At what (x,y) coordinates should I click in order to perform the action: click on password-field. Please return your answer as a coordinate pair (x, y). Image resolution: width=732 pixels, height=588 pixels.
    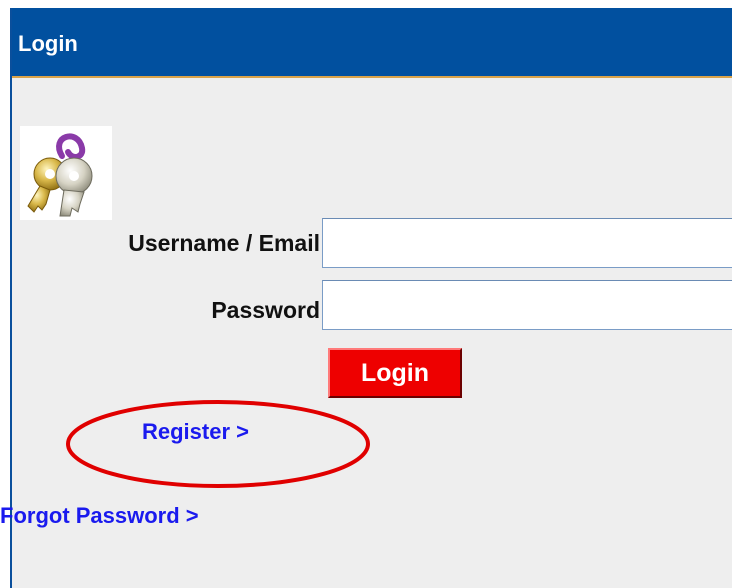
    Looking at the image, I should click on (527, 305).